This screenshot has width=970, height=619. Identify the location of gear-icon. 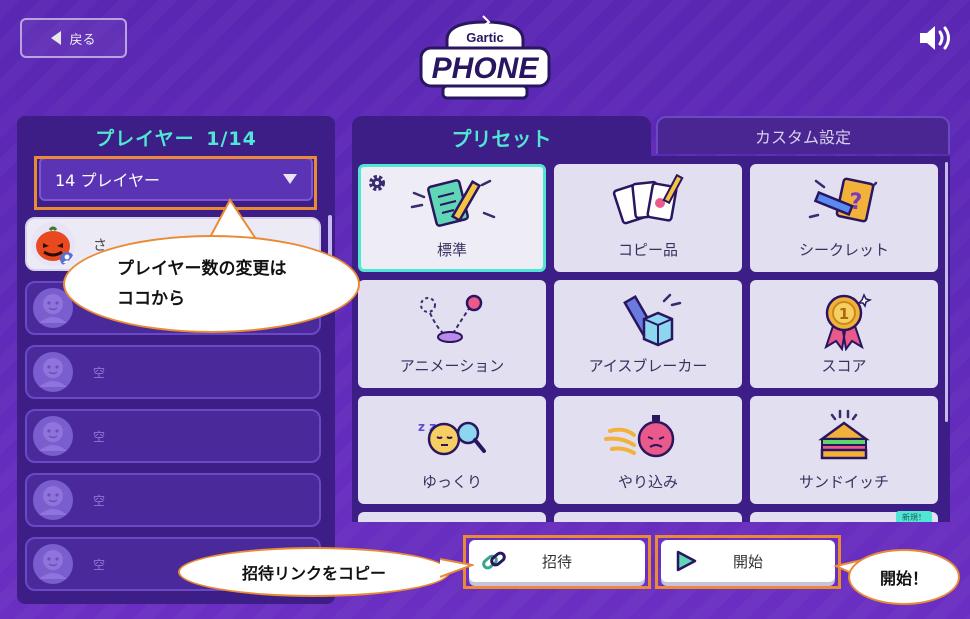
(377, 183).